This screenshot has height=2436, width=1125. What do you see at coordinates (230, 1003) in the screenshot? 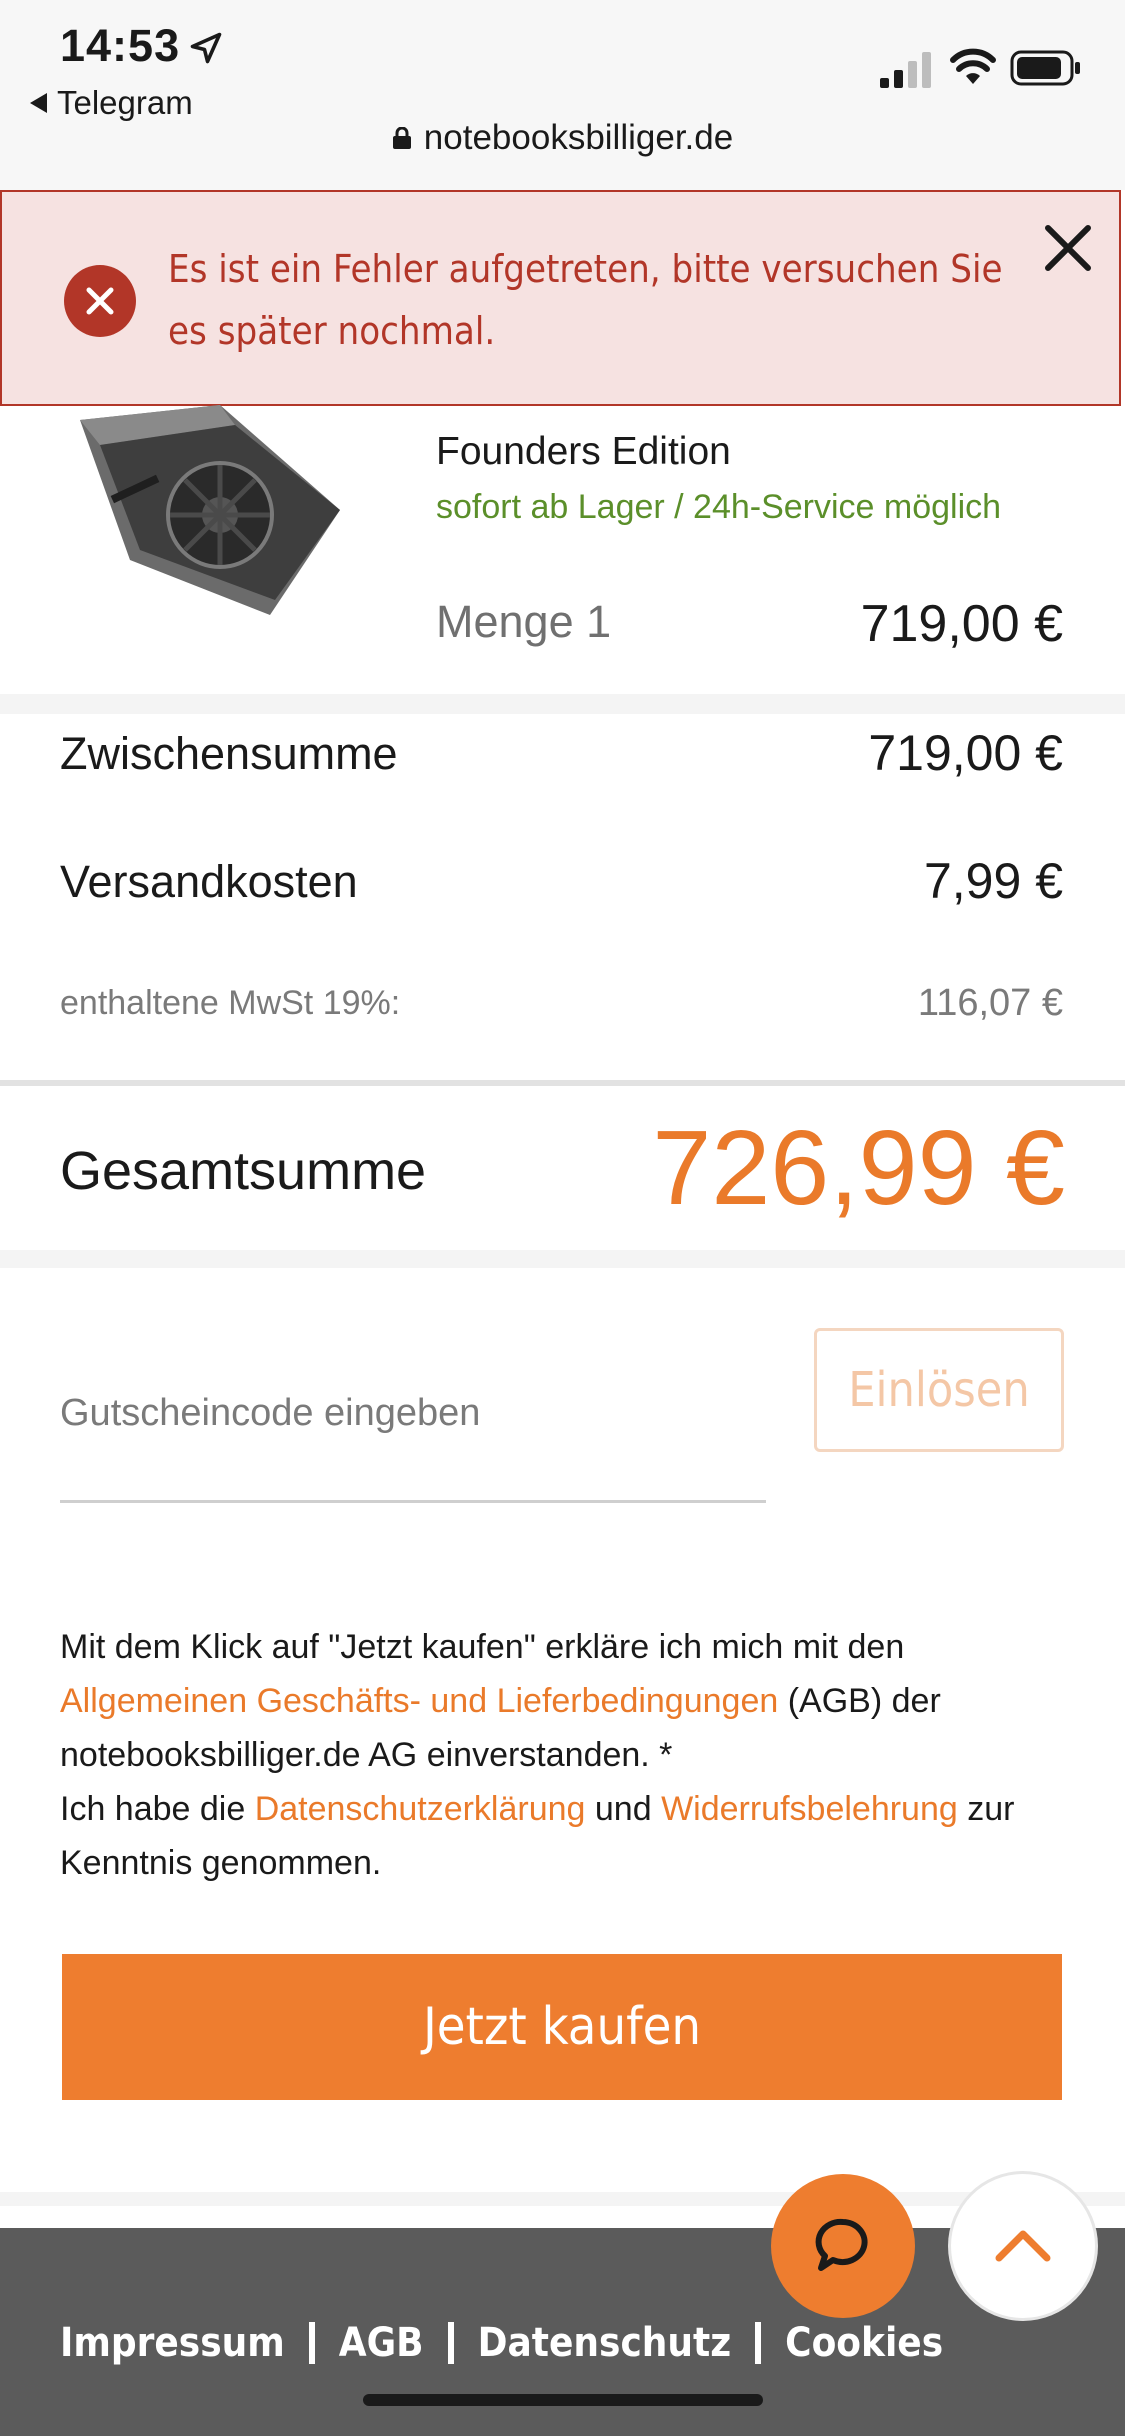
I see `vat-label: enthaltene MwSt 19%:` at bounding box center [230, 1003].